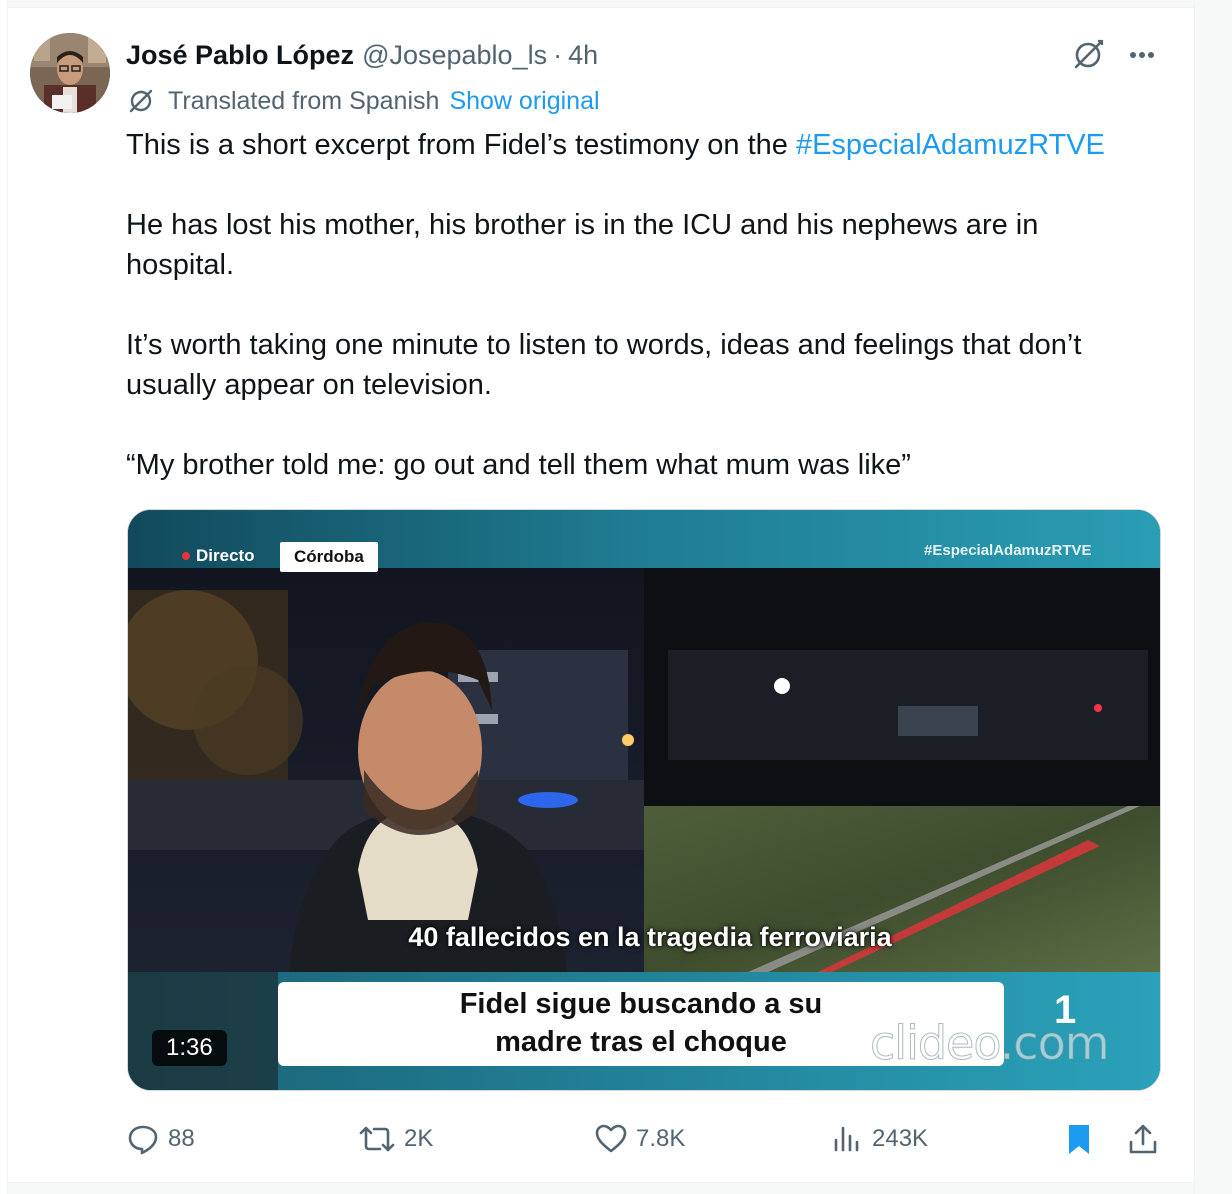  I want to click on view-count: 243K, so click(900, 1138).